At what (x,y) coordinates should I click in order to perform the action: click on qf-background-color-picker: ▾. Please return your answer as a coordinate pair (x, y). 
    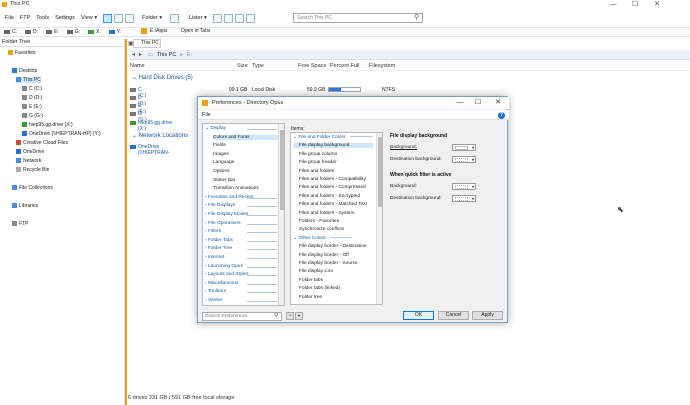
    Looking at the image, I should click on (464, 186).